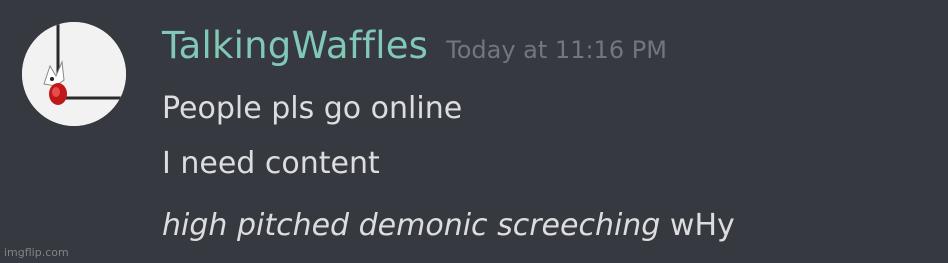  What do you see at coordinates (702, 225) in the screenshot?
I see `message-text: wHy` at bounding box center [702, 225].